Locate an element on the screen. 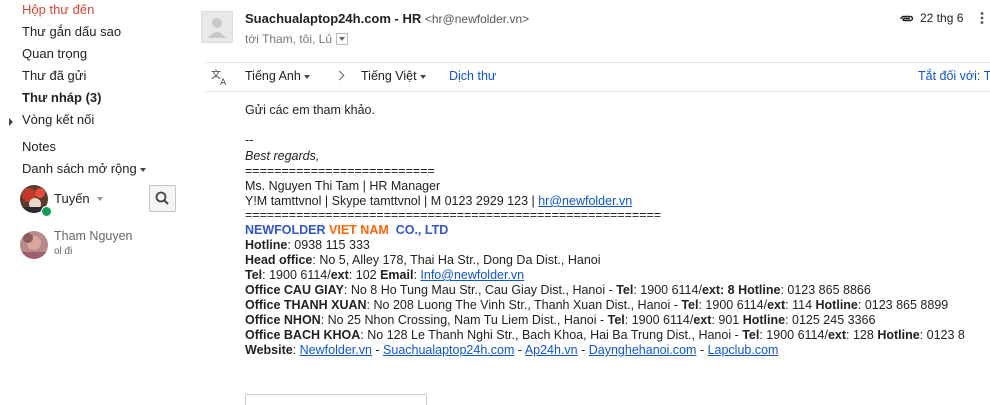 The image size is (990, 405). website-link: Lapclub.com is located at coordinates (743, 350).